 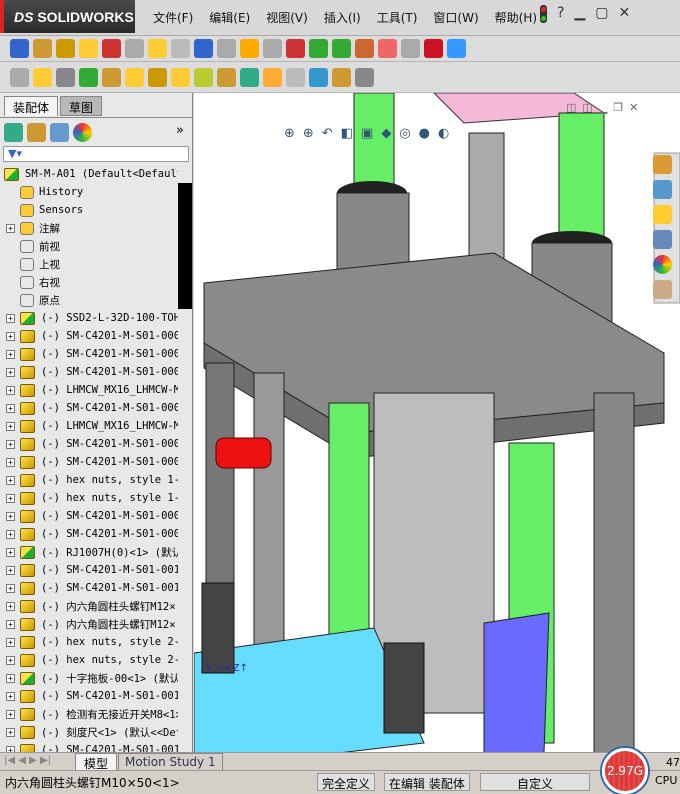 What do you see at coordinates (662, 239) in the screenshot?
I see `view-palette-tab-icon` at bounding box center [662, 239].